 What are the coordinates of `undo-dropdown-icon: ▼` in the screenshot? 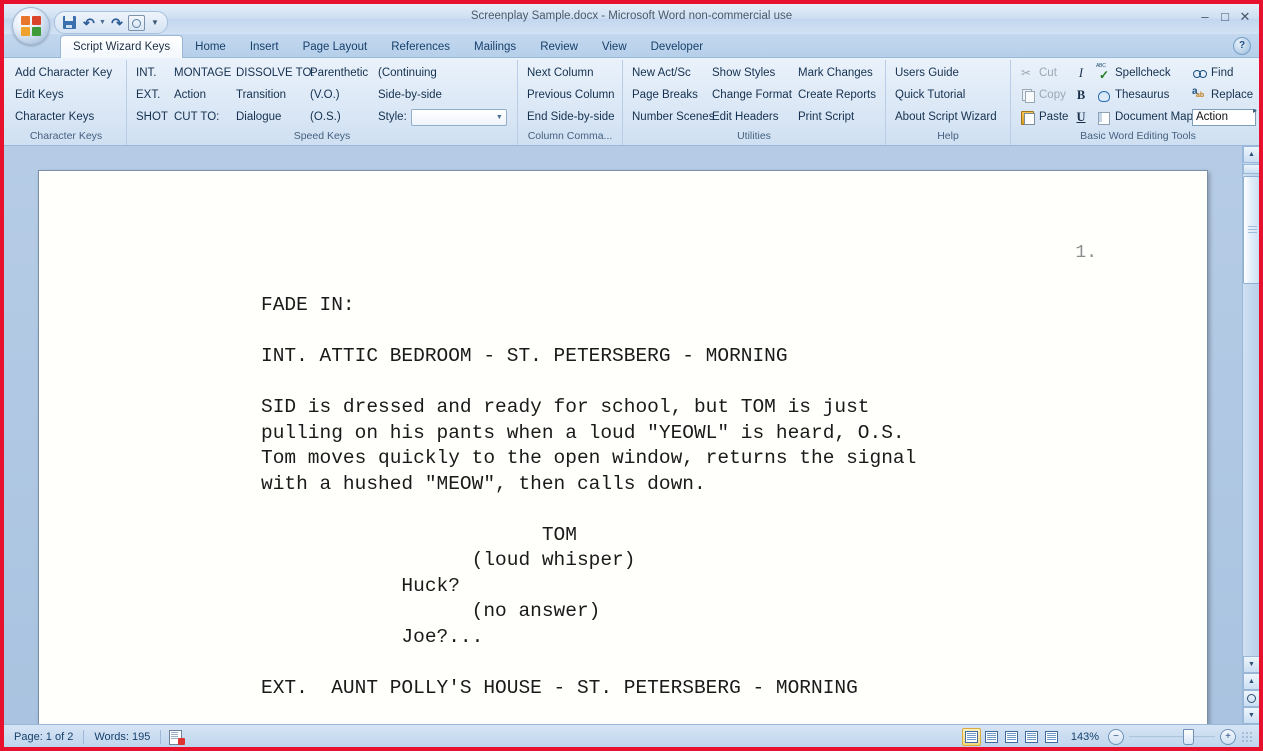 It's located at (102, 22).